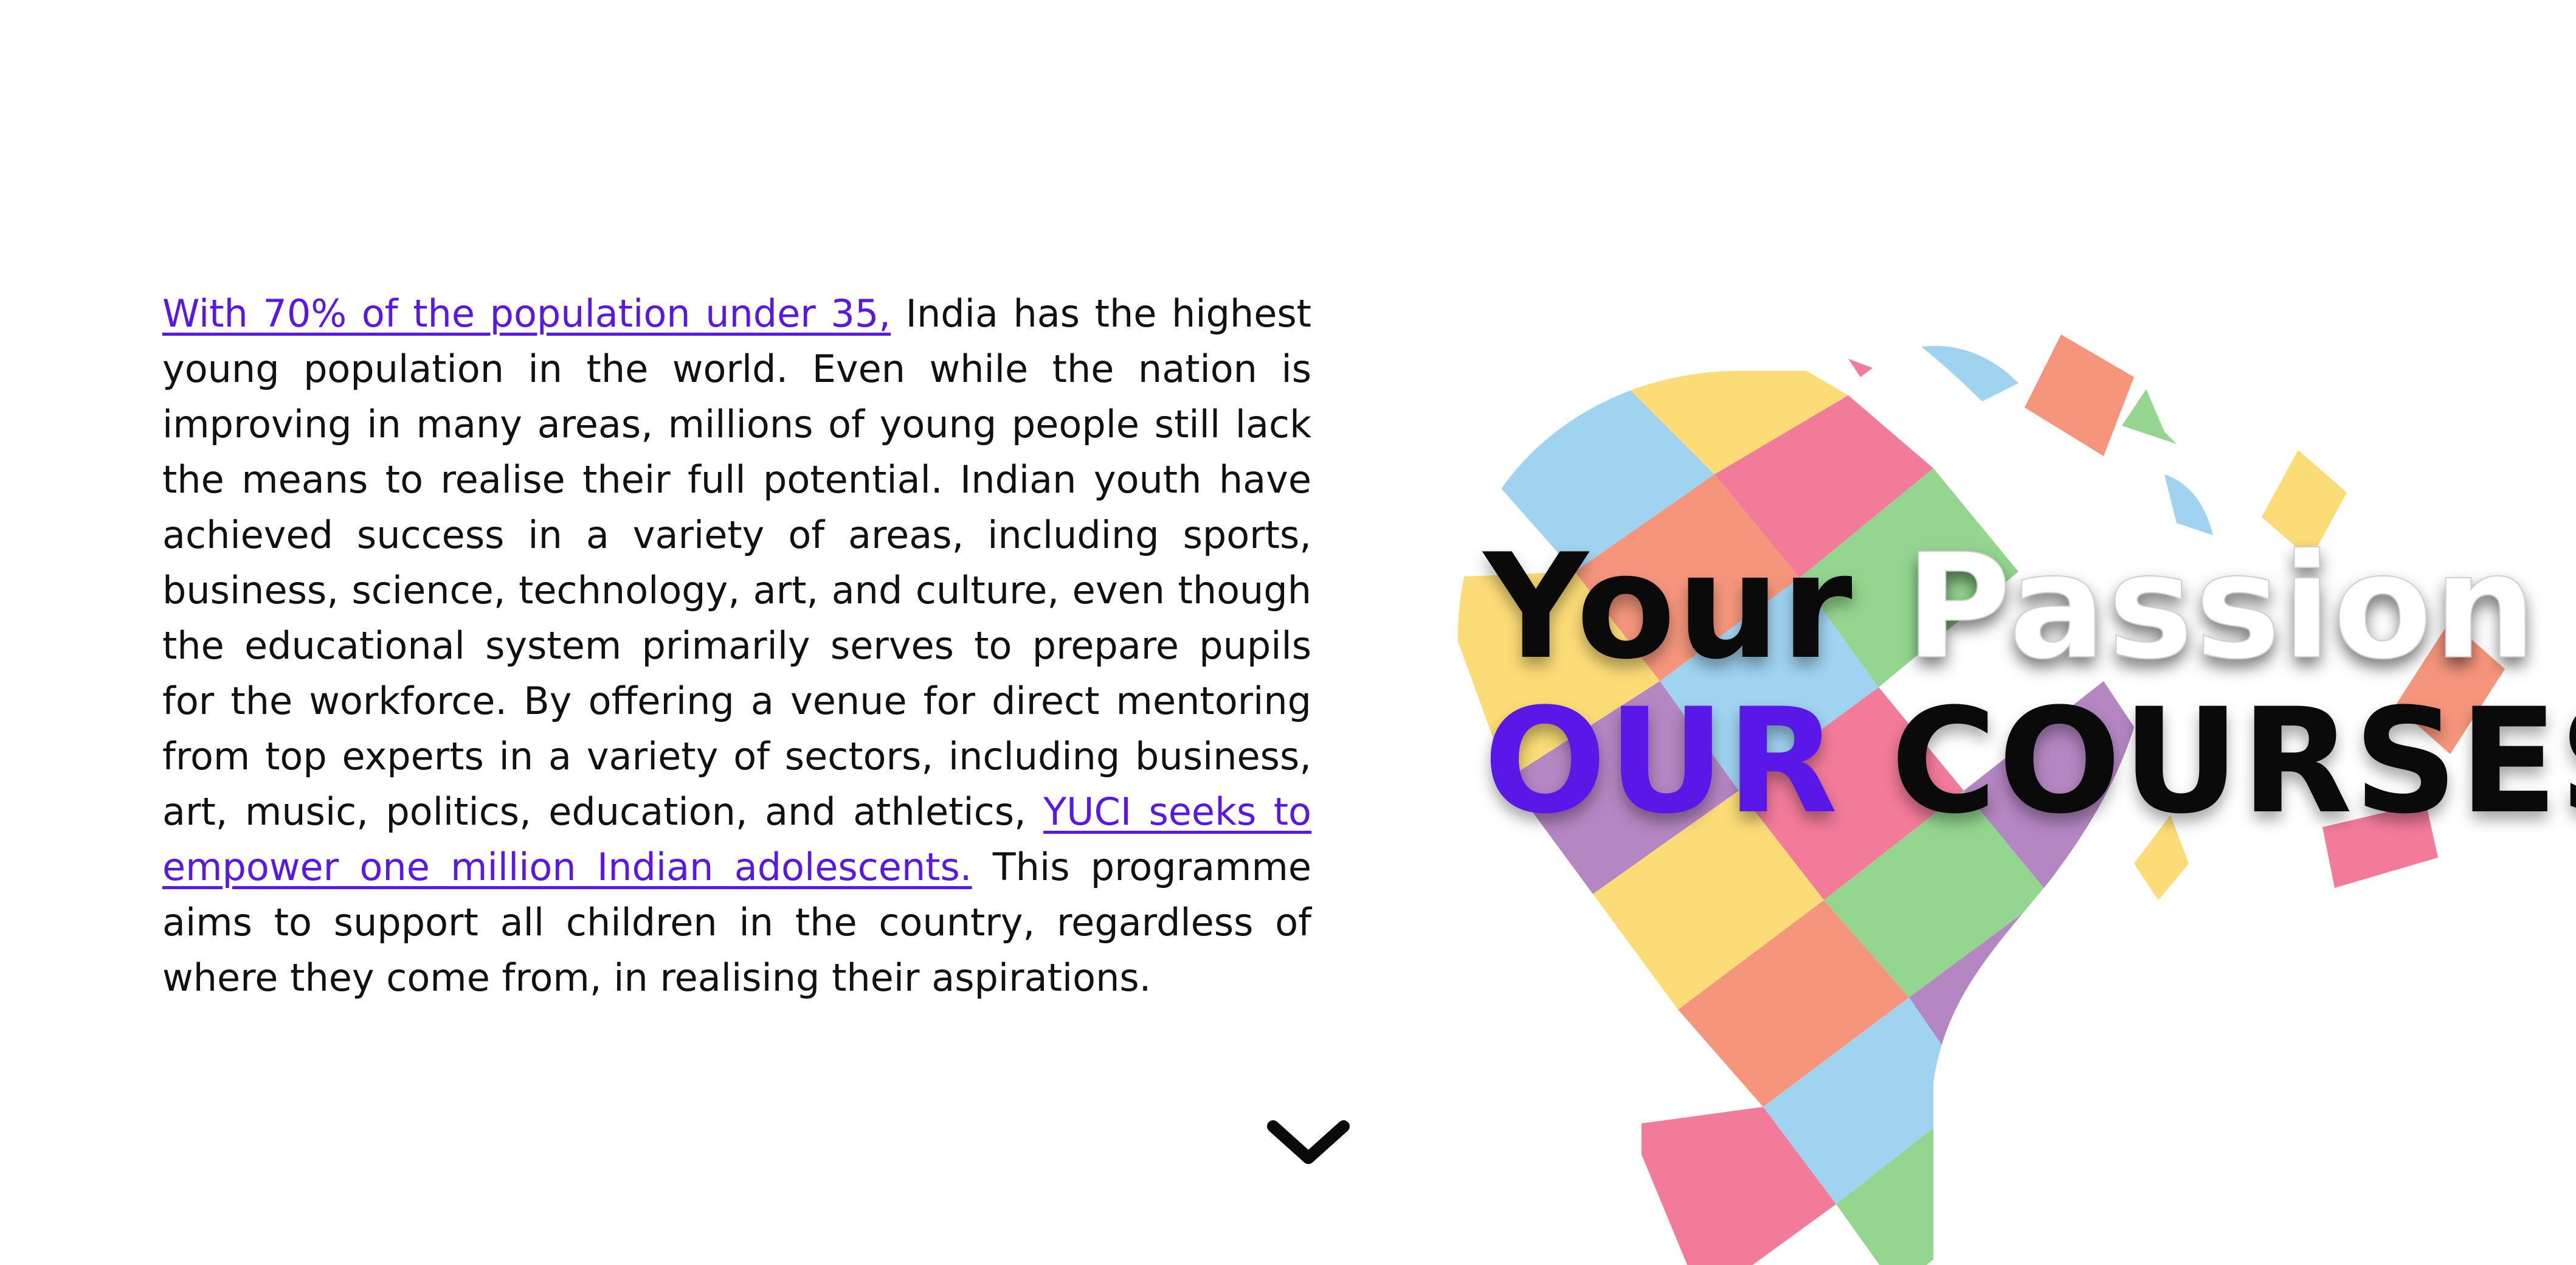 This screenshot has width=2576, height=1265. What do you see at coordinates (2233, 762) in the screenshot?
I see `headline-word-courses: COURSES` at bounding box center [2233, 762].